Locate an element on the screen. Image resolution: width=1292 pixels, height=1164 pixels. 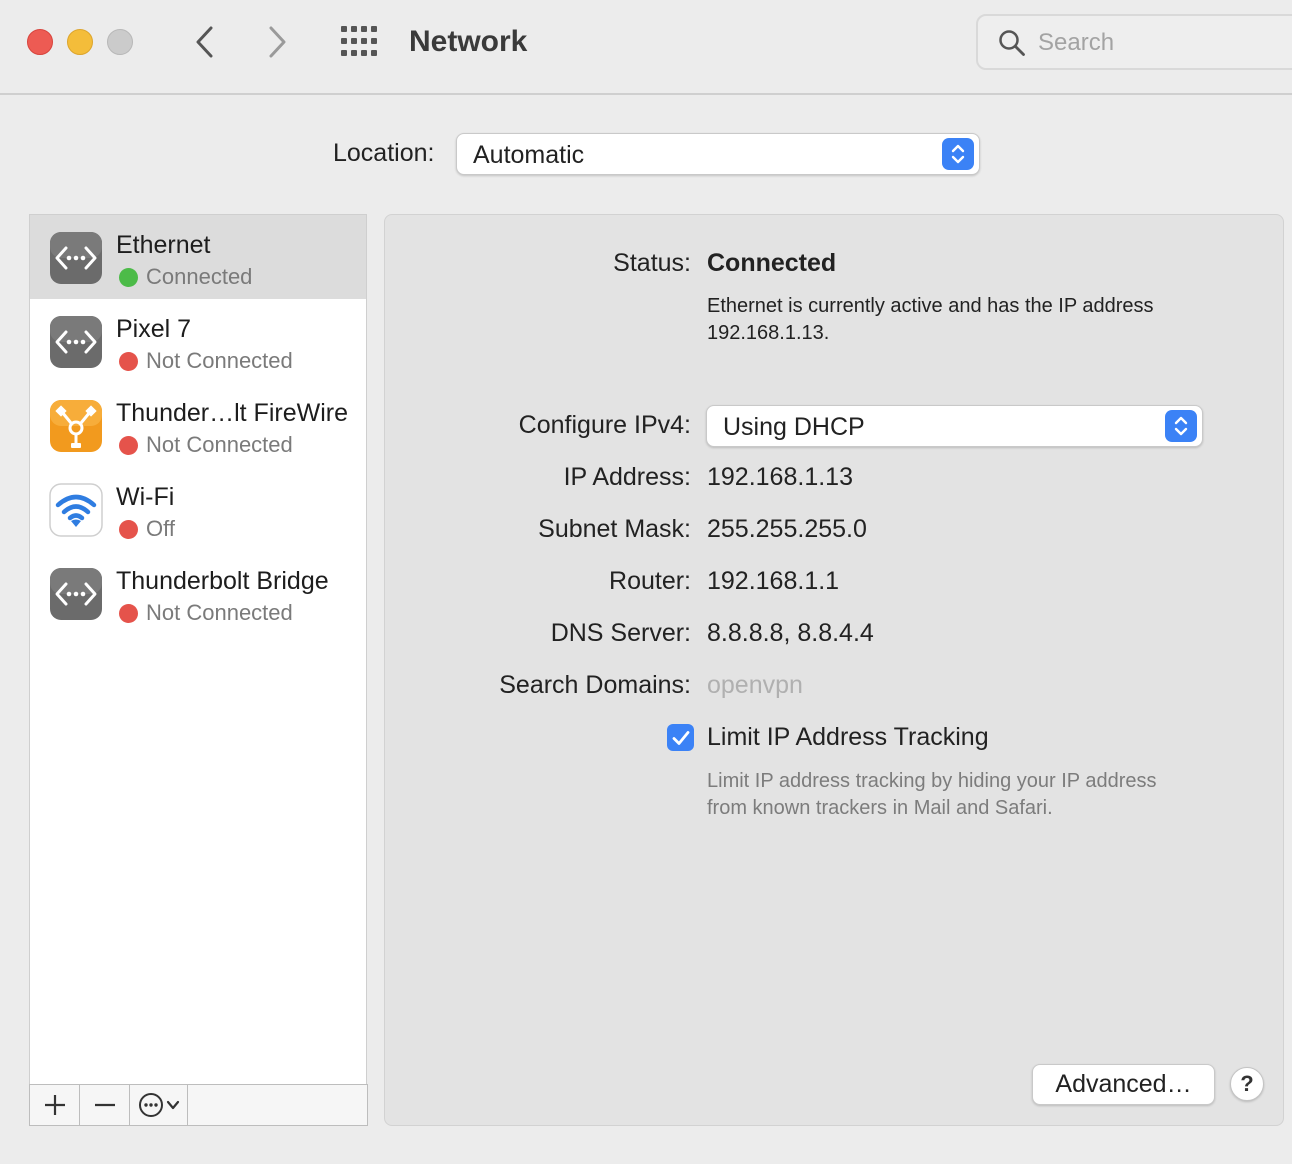
plus-icon is located at coordinates (54, 1105).